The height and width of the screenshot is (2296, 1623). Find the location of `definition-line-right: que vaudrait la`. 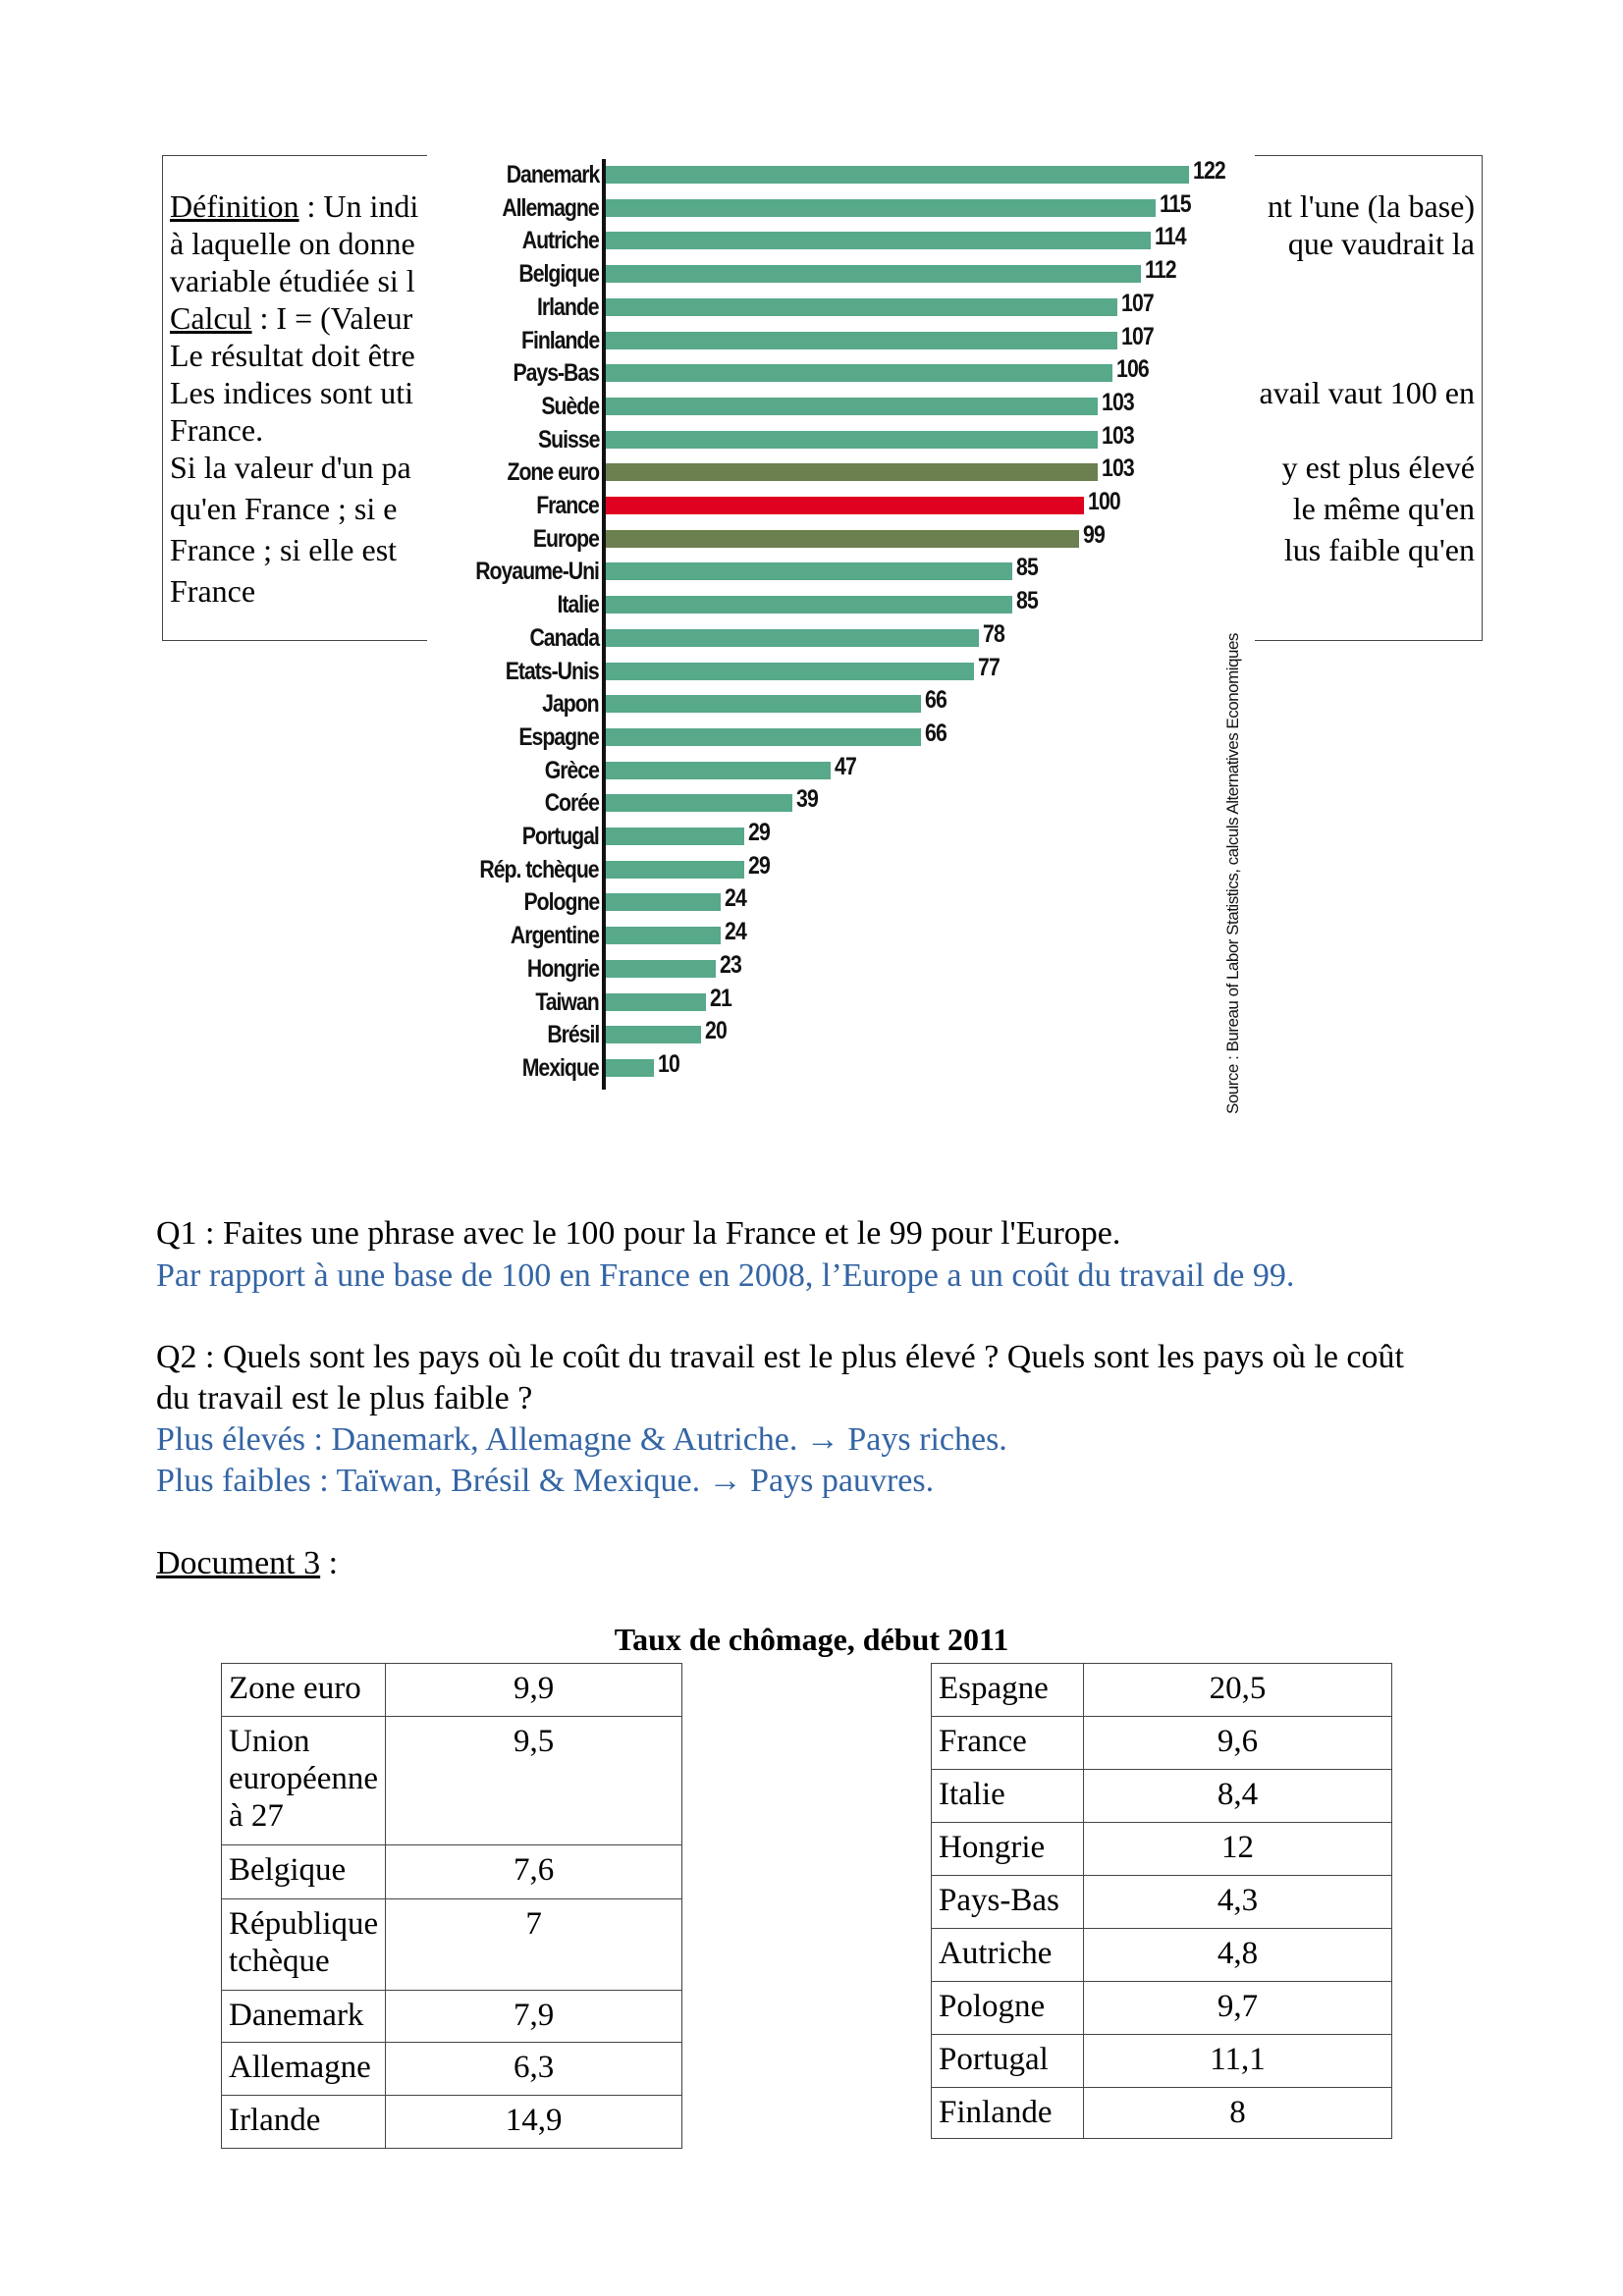

definition-line-right: que vaudrait la is located at coordinates (1381, 244).